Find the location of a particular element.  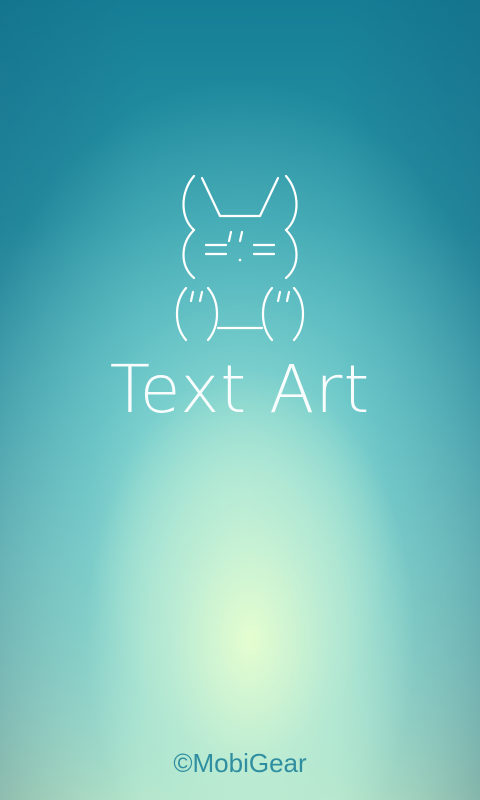

app-title: Text Art is located at coordinates (240, 389).